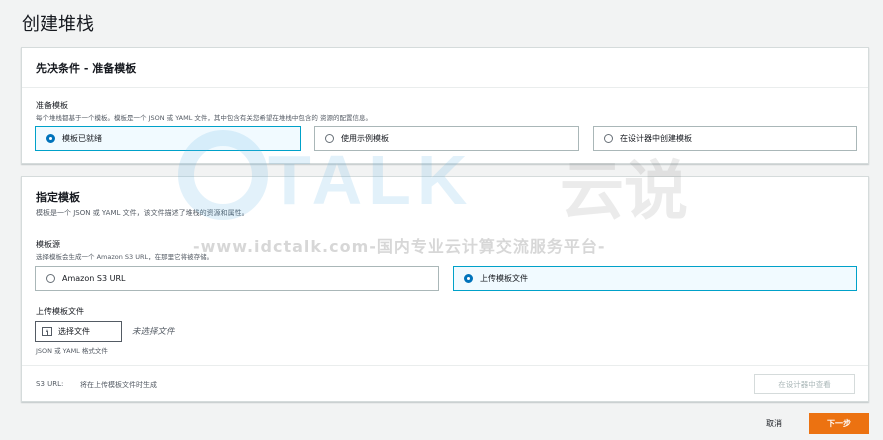 The width and height of the screenshot is (883, 440). Describe the element at coordinates (58, 24) in the screenshot. I see `page-title: 创建堆栈` at that location.